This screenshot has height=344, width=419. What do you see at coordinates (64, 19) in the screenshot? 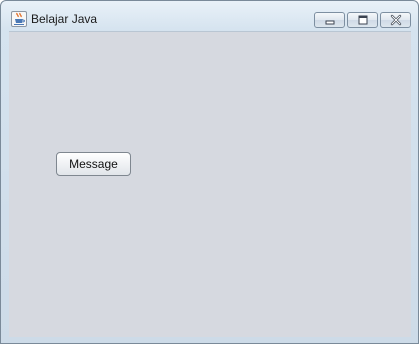
I see `window-title: Belajar Java` at bounding box center [64, 19].